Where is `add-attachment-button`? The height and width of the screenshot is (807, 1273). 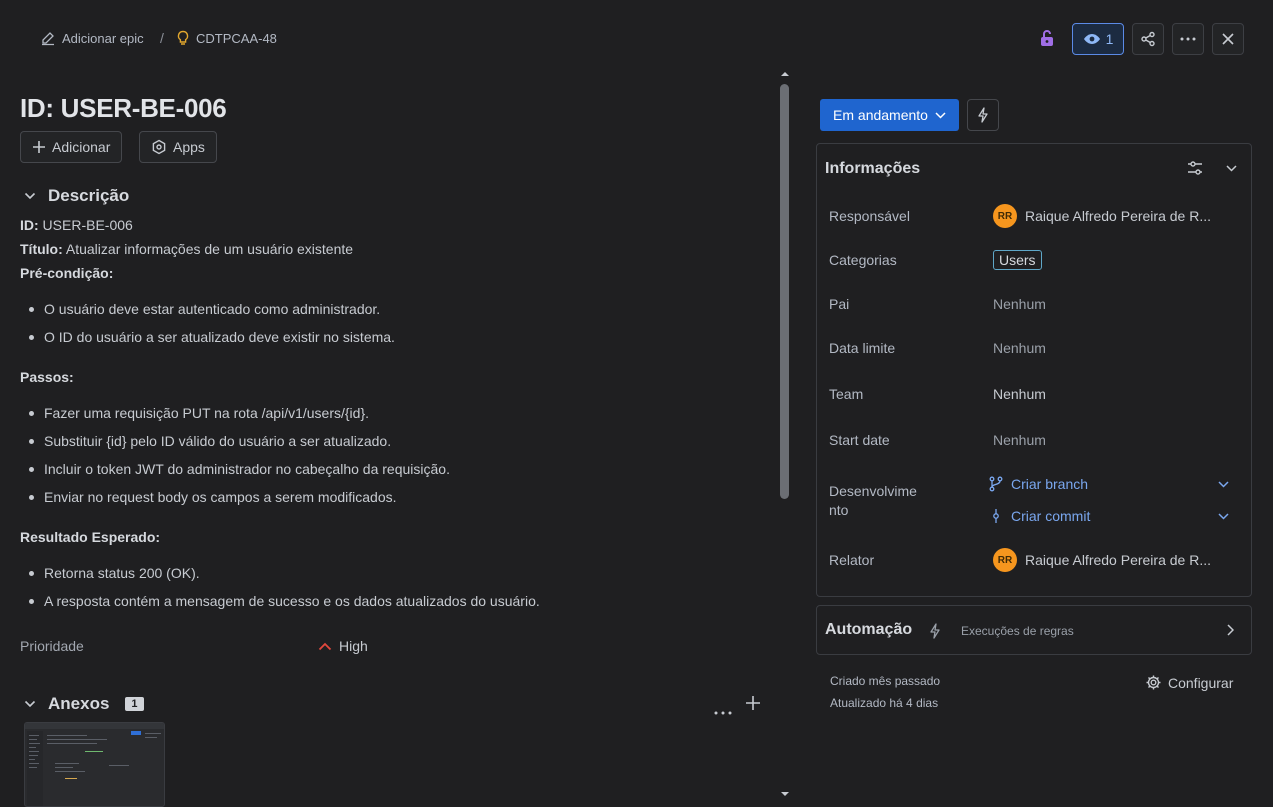 add-attachment-button is located at coordinates (753, 704).